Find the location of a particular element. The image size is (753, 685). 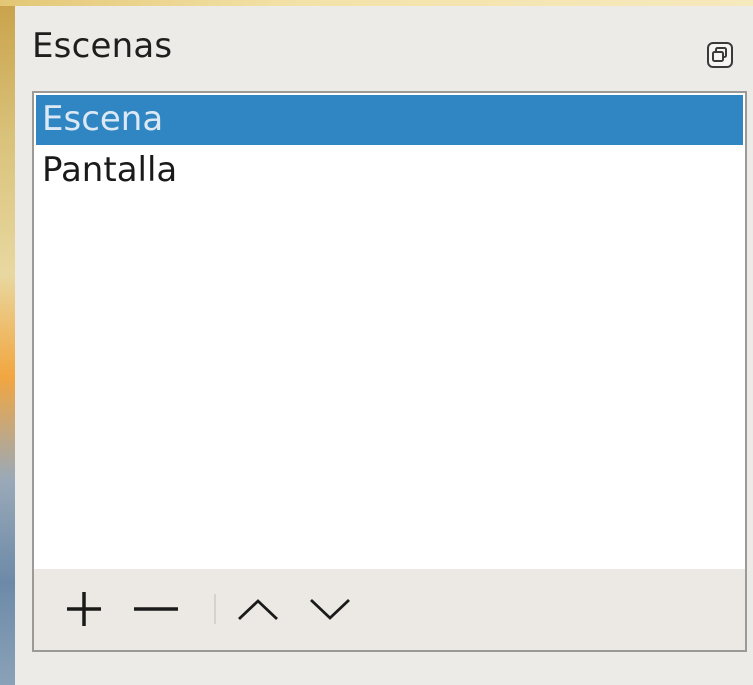

add-scene-button is located at coordinates (84, 609).